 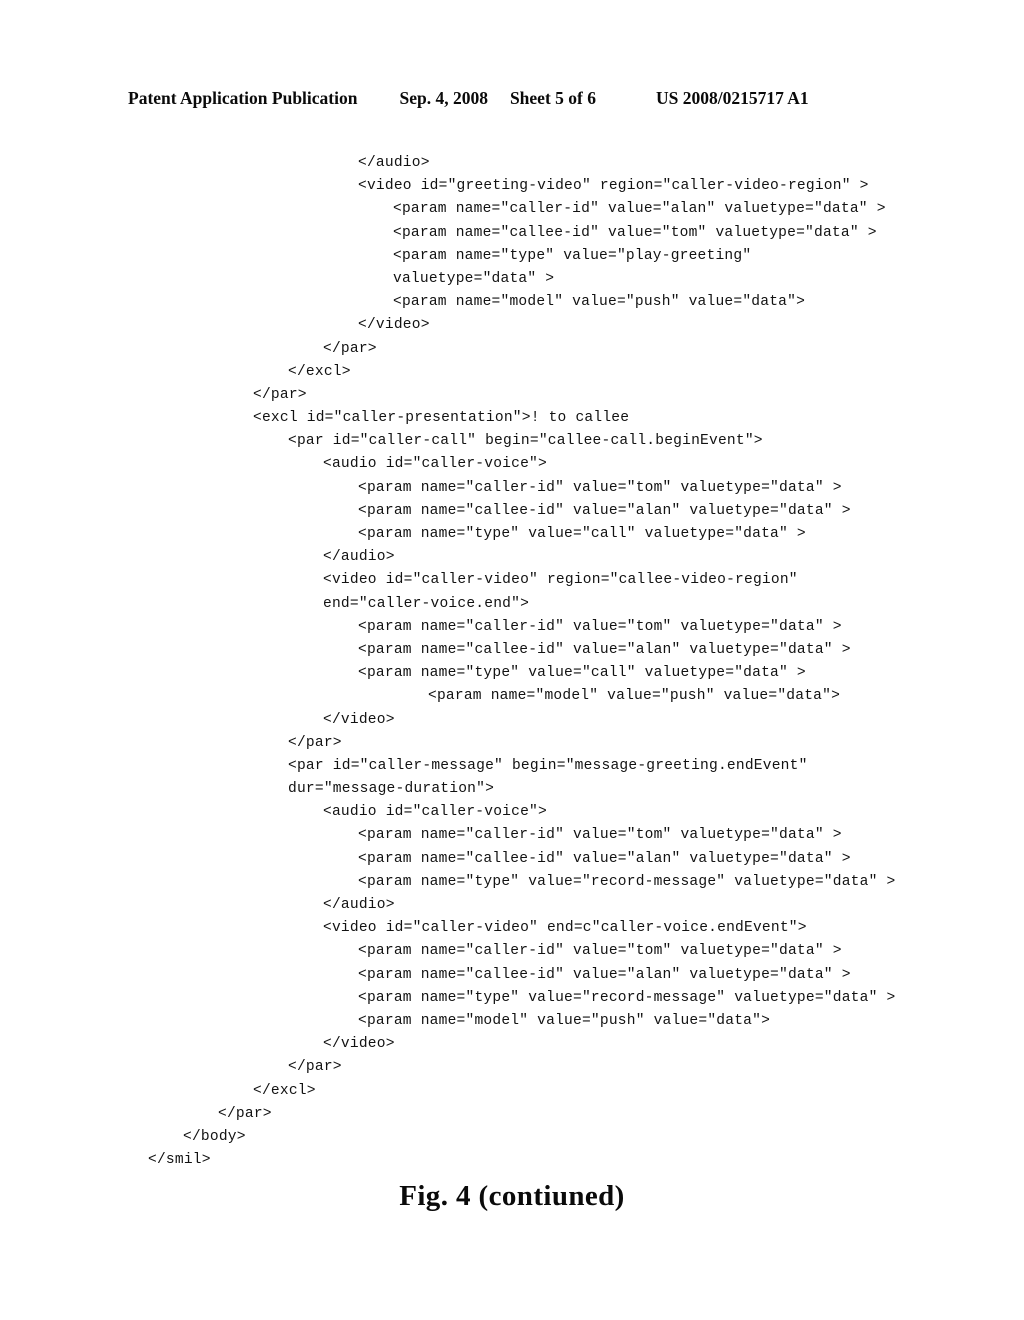 What do you see at coordinates (391, 789) in the screenshot?
I see `code-line: dur="message-duration">` at bounding box center [391, 789].